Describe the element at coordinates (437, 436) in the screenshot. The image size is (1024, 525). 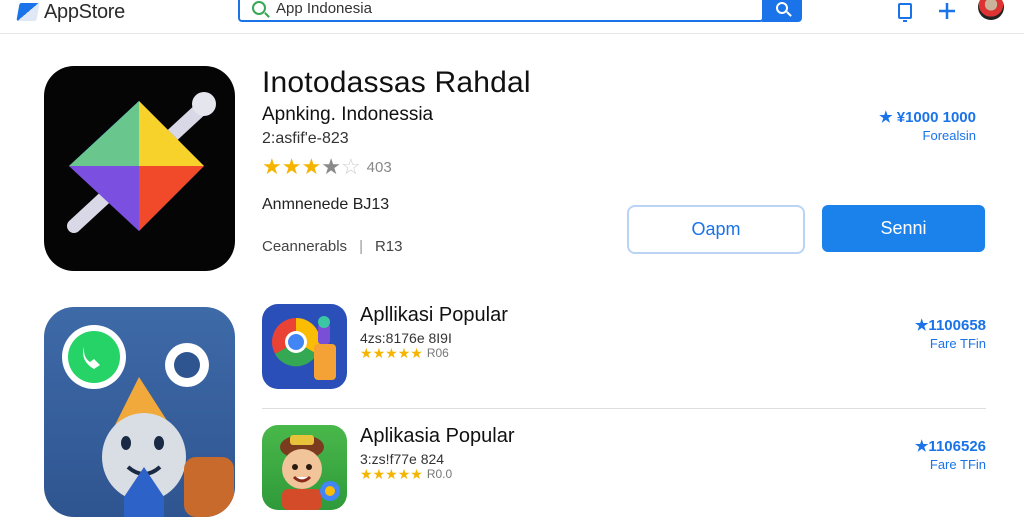
I see `list-item-title: Aplikasia Popular` at that location.